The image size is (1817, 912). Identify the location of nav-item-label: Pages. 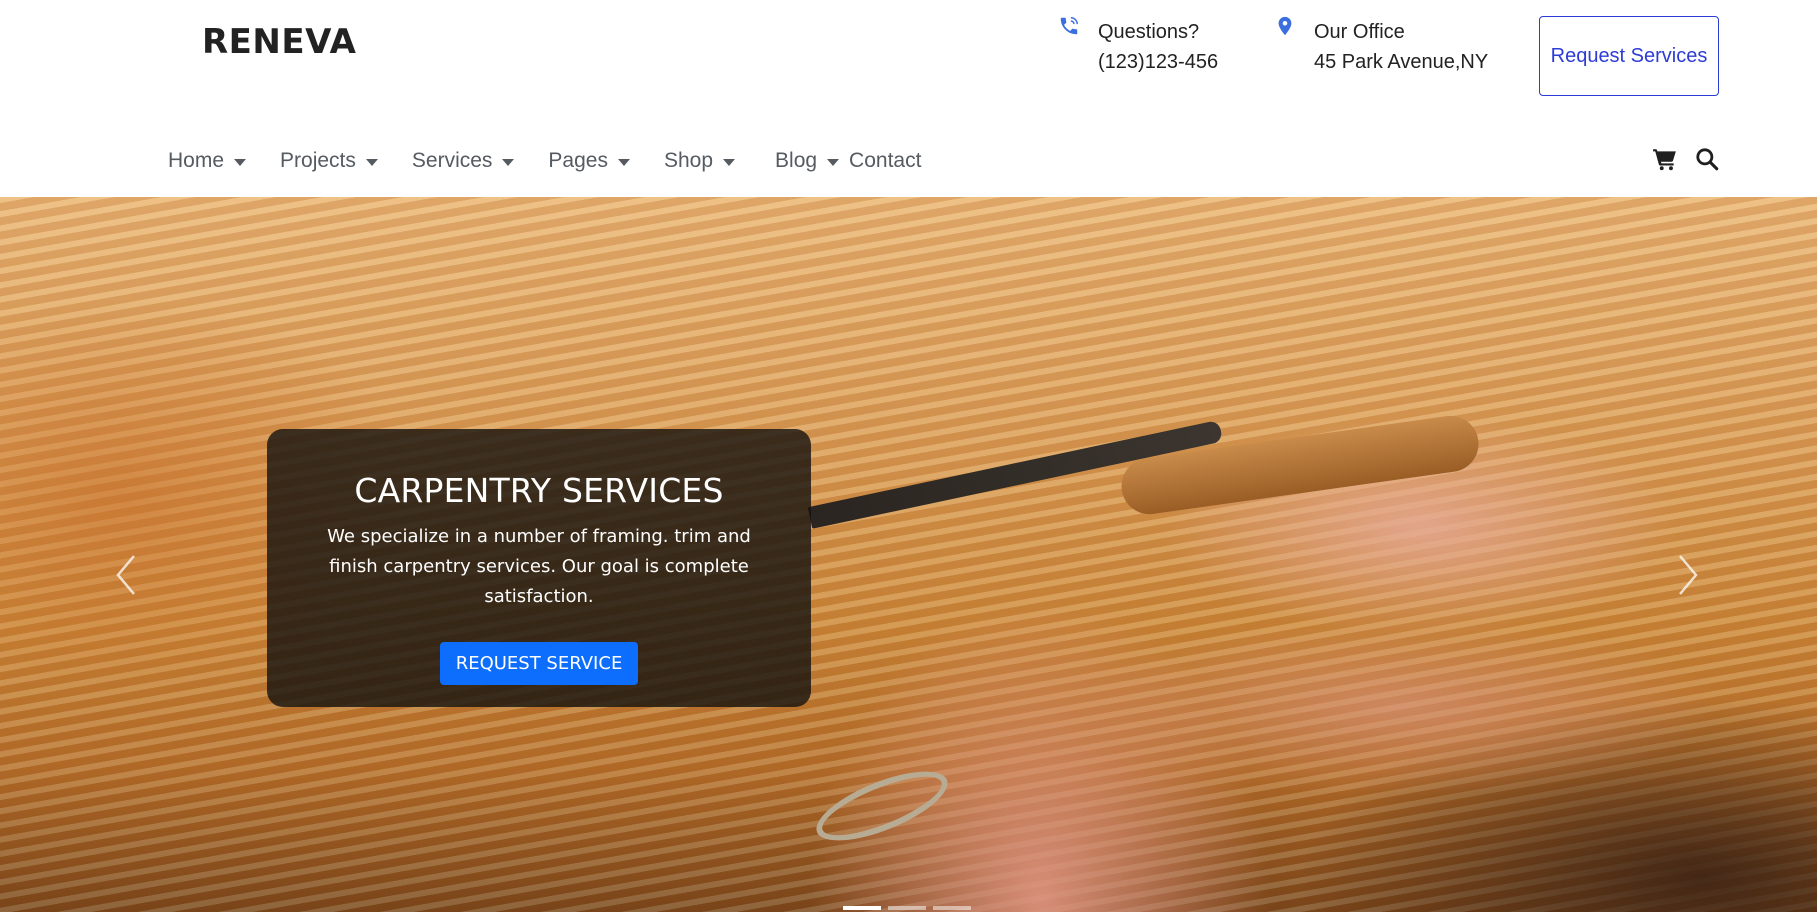
(578, 160).